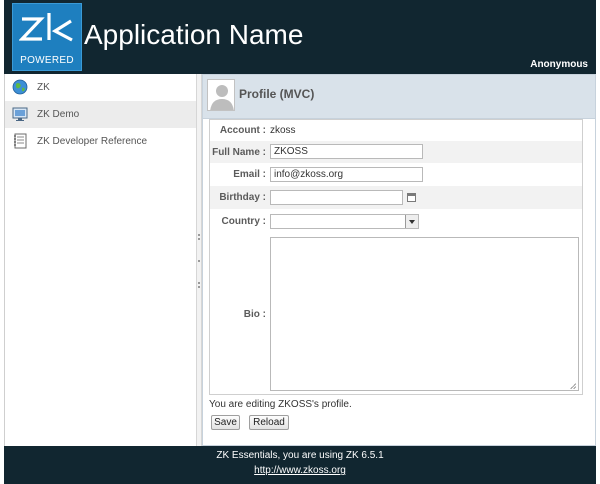 The image size is (600, 484). Describe the element at coordinates (559, 64) in the screenshot. I see `user-name: Anonymous` at that location.